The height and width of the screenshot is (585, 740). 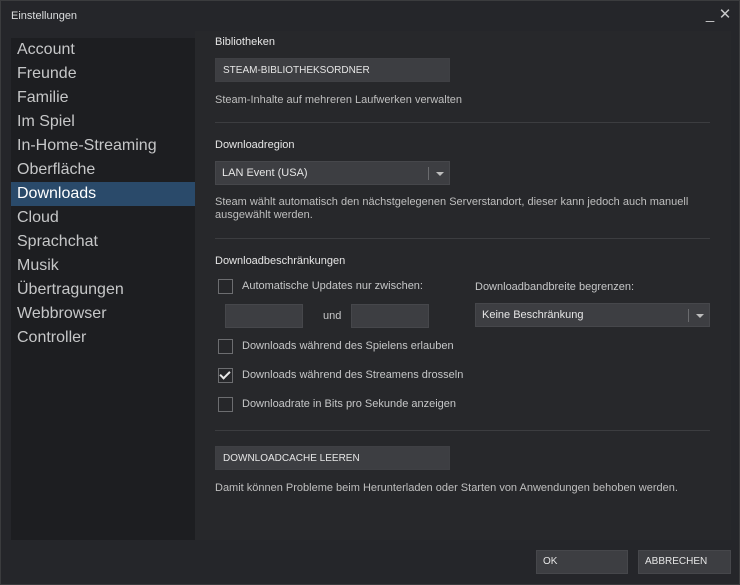 I want to click on update-time-from-input, so click(x=264, y=316).